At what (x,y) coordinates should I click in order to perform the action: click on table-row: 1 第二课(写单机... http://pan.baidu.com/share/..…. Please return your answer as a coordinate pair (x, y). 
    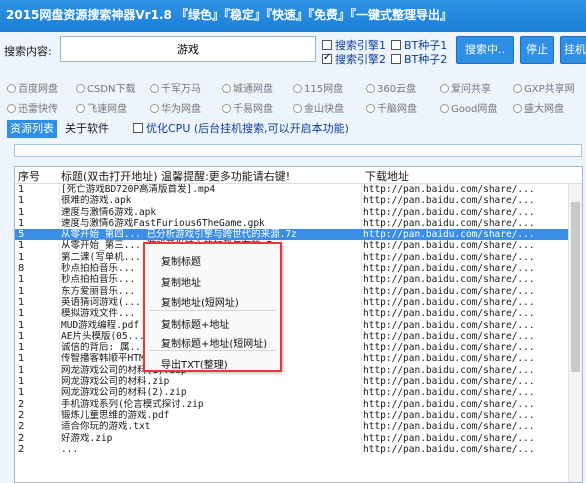
    Looking at the image, I should click on (298, 257).